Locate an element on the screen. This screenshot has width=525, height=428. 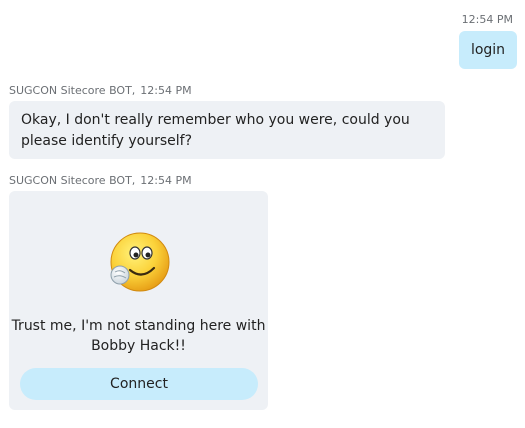
outgoing-message-bubble: login is located at coordinates (488, 50).